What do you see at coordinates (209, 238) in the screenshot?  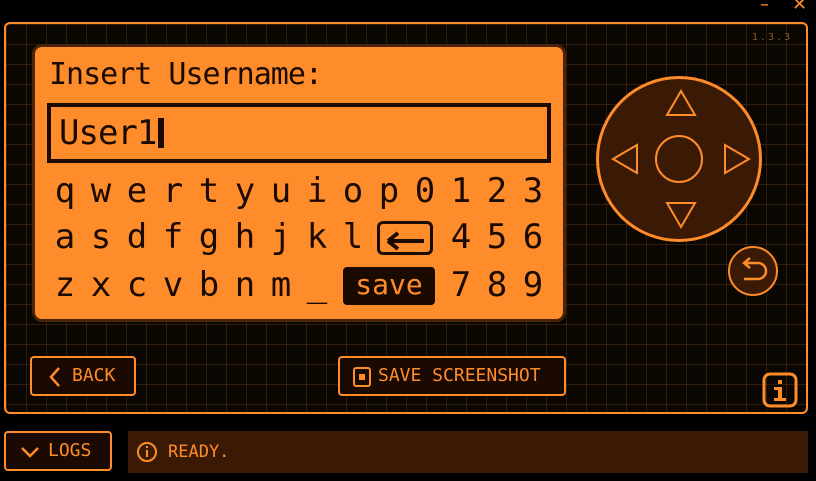 I see `key-g: g` at bounding box center [209, 238].